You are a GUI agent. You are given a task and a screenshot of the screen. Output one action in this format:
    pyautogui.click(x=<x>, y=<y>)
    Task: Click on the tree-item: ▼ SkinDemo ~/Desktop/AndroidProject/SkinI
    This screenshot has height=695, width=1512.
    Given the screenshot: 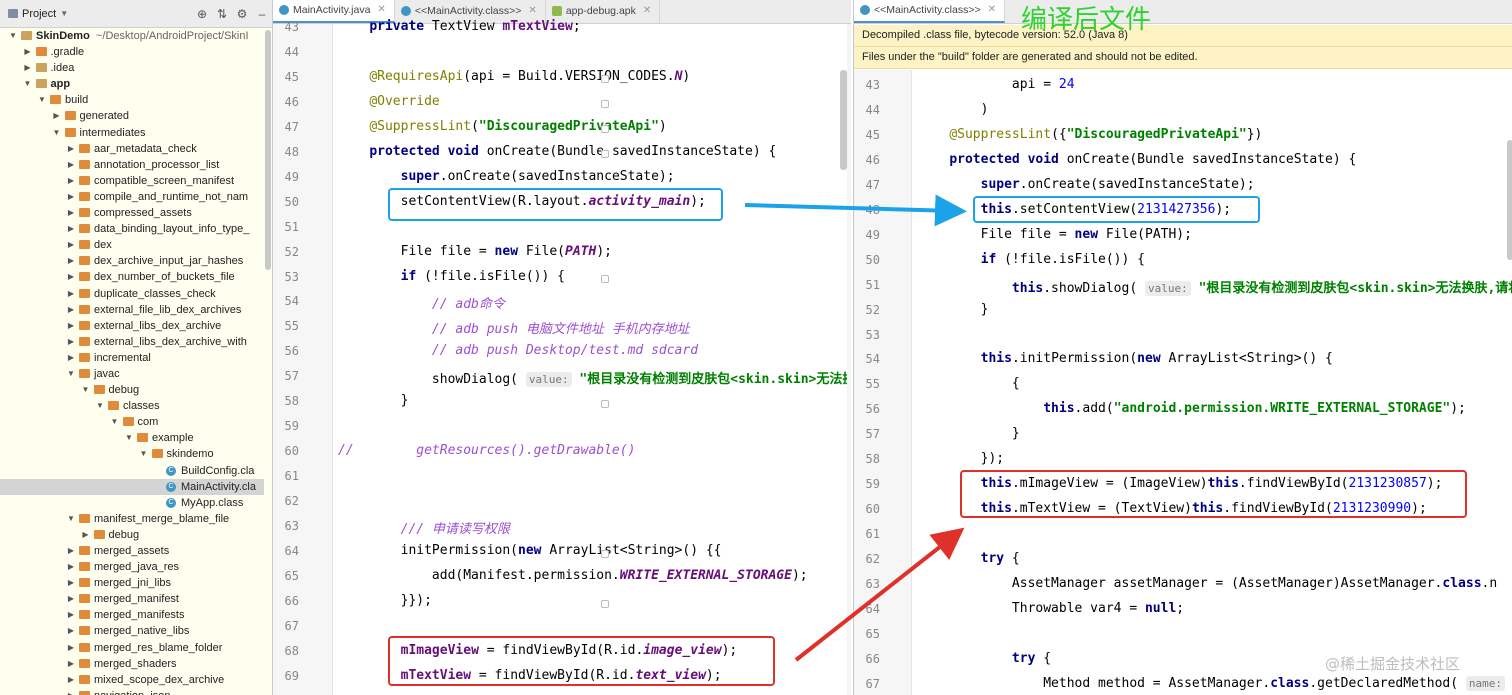 What is the action you would take?
    pyautogui.click(x=132, y=36)
    